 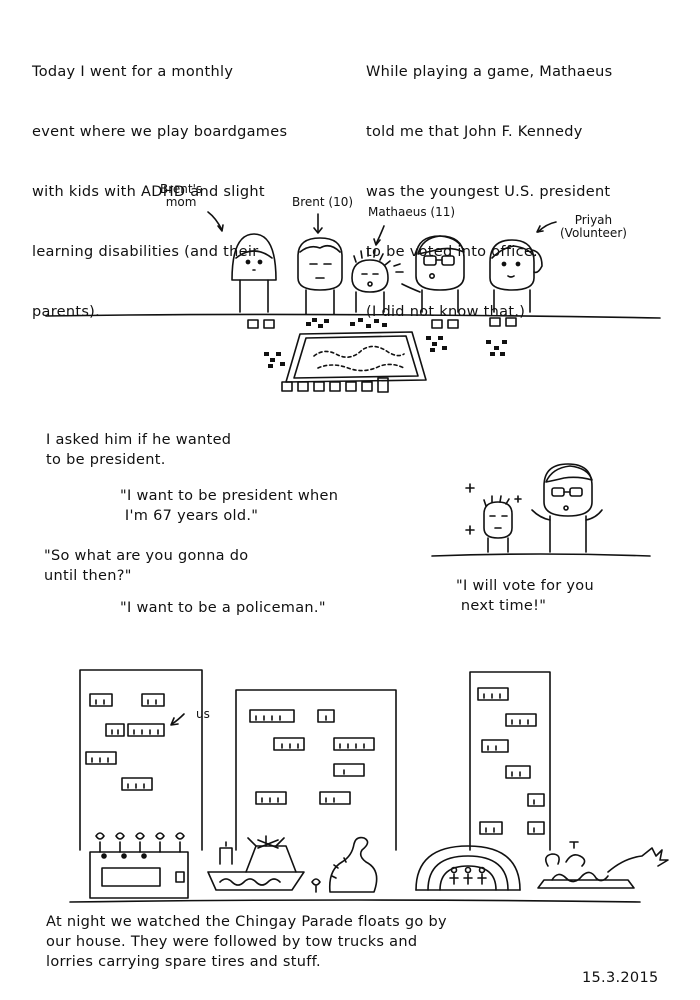 What do you see at coordinates (320, 276) in the screenshot?
I see `brent-figure` at bounding box center [320, 276].